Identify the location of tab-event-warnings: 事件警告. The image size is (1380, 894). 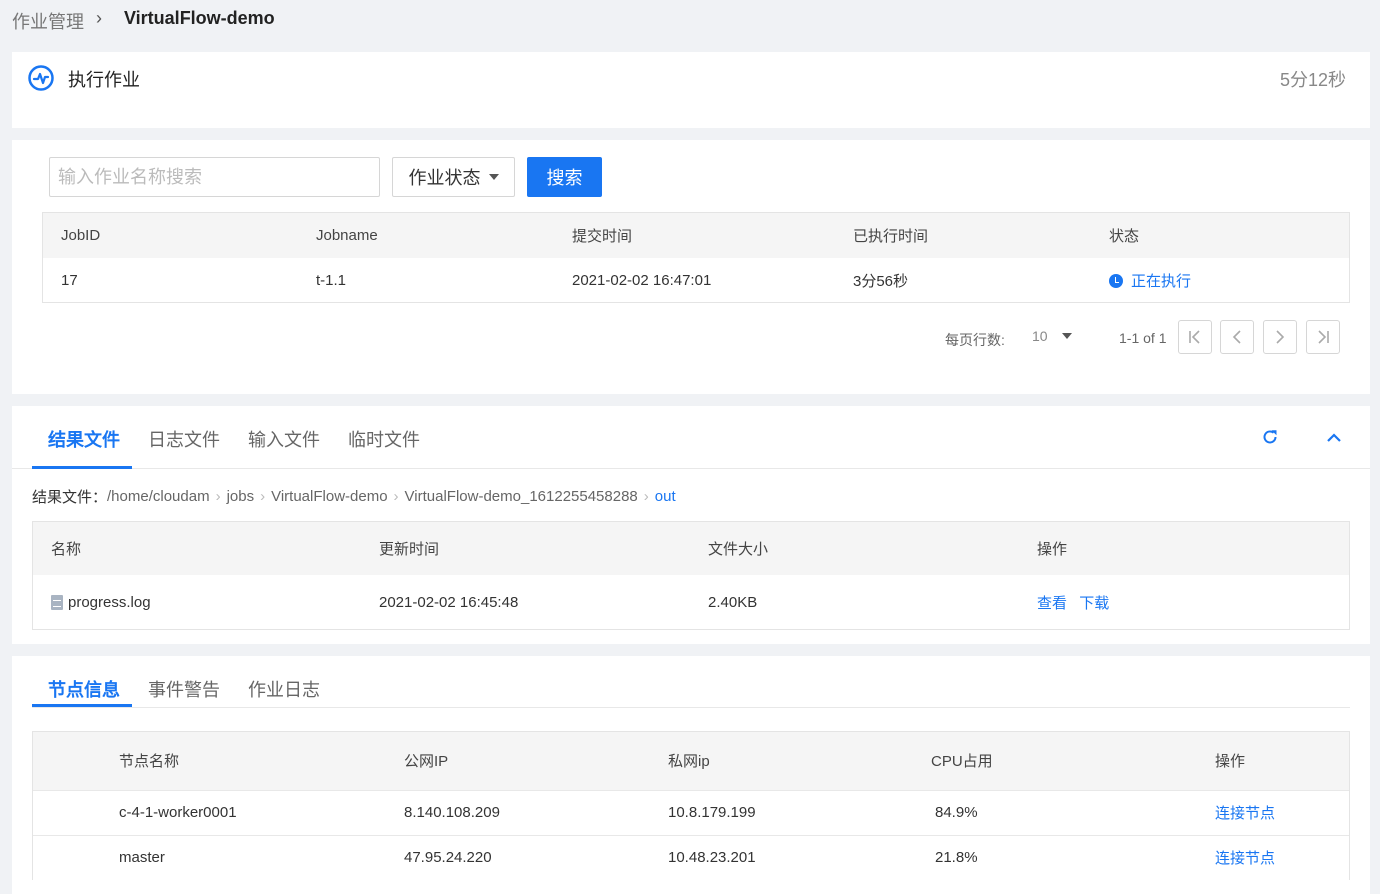
(184, 689).